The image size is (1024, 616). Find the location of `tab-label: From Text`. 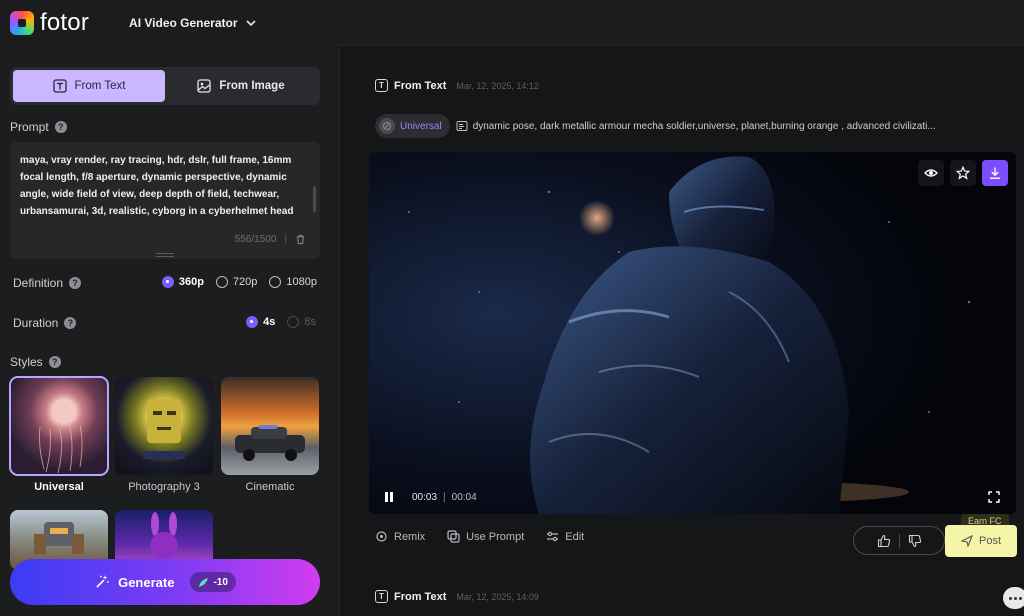

tab-label: From Text is located at coordinates (100, 86).